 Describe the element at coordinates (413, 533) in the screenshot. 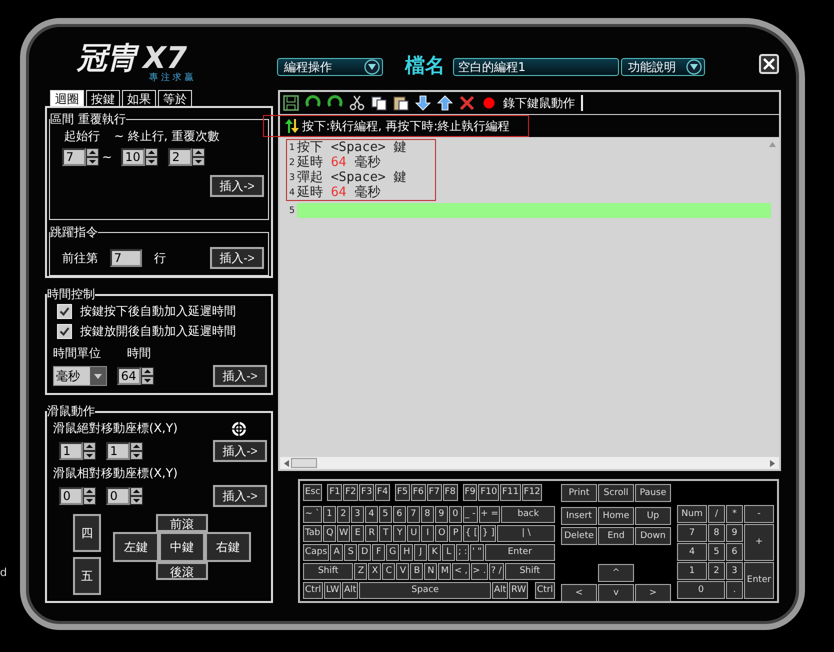

I see `key: U` at that location.